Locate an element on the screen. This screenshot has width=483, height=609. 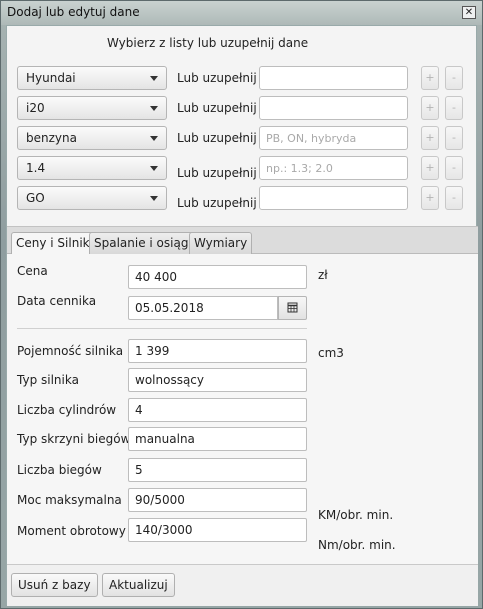
engine-type-label: Typ silnika is located at coordinates (48, 380).